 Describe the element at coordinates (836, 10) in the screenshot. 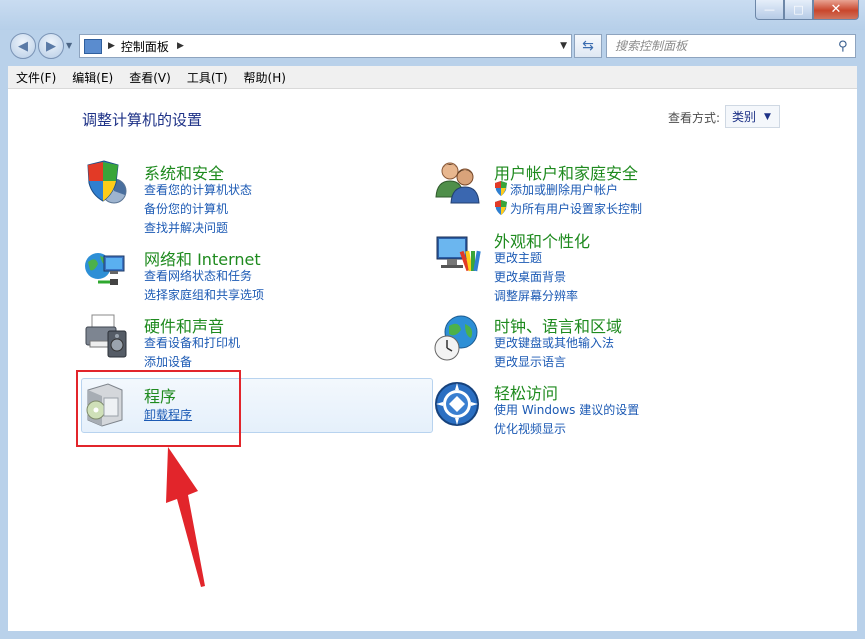

I see `close-button: ✕` at that location.